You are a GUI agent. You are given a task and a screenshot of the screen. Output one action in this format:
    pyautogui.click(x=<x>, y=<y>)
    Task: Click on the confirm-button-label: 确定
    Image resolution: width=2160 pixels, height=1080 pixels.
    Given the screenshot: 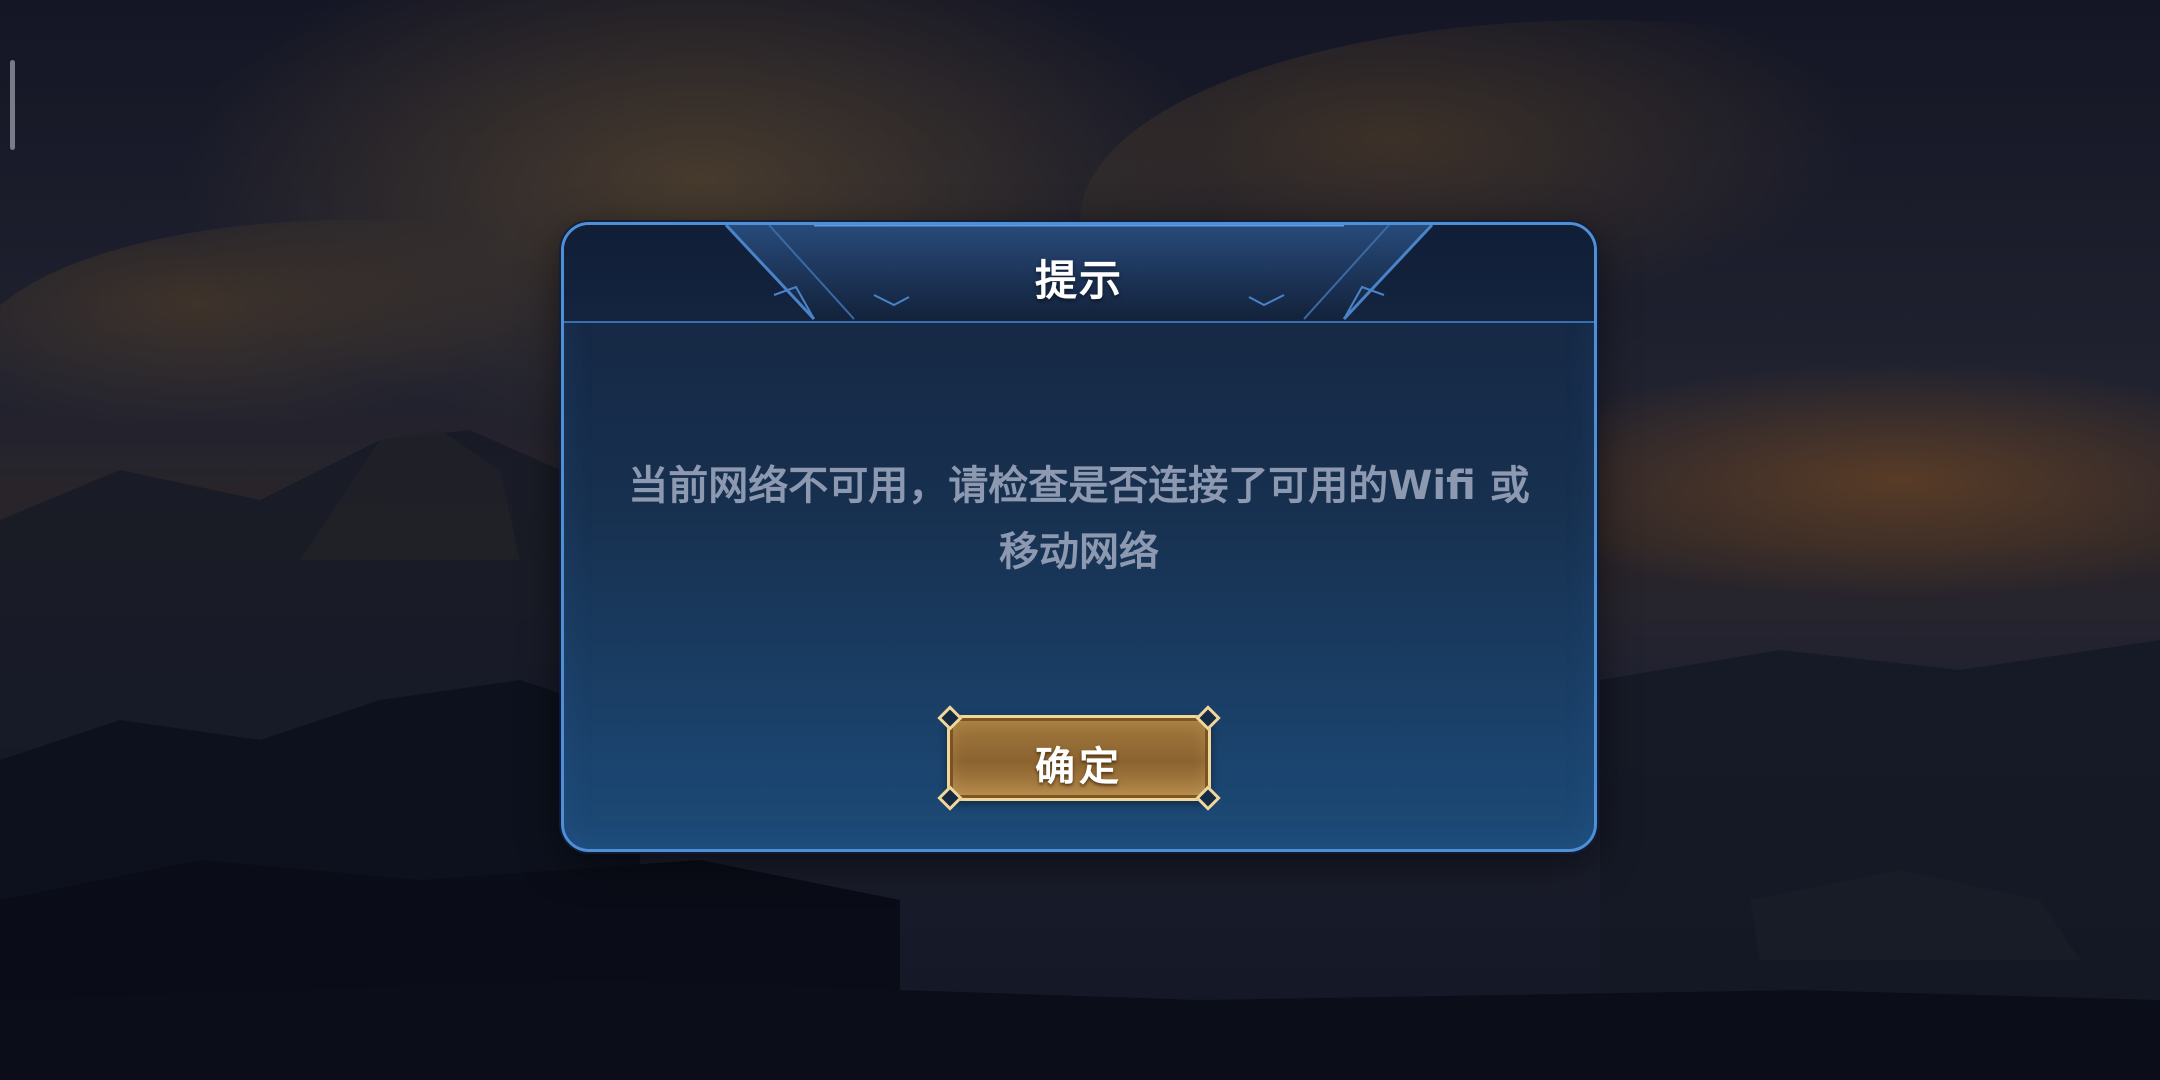 What is the action you would take?
    pyautogui.click(x=1079, y=767)
    